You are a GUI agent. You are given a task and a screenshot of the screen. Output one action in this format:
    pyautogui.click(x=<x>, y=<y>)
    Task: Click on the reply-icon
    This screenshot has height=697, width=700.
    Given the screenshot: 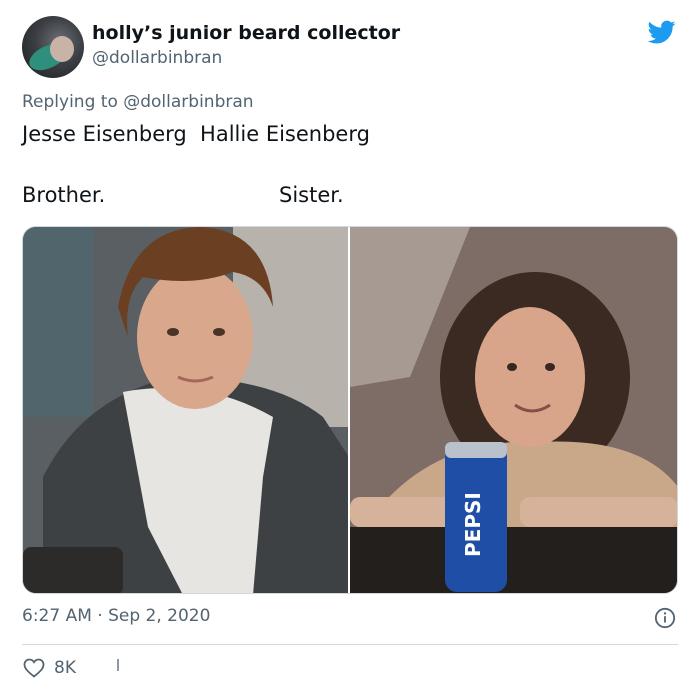 What is the action you would take?
    pyautogui.click(x=118, y=665)
    